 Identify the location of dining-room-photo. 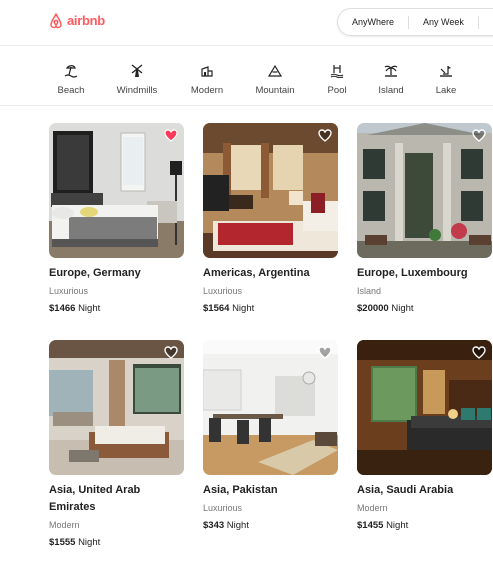
(270, 407).